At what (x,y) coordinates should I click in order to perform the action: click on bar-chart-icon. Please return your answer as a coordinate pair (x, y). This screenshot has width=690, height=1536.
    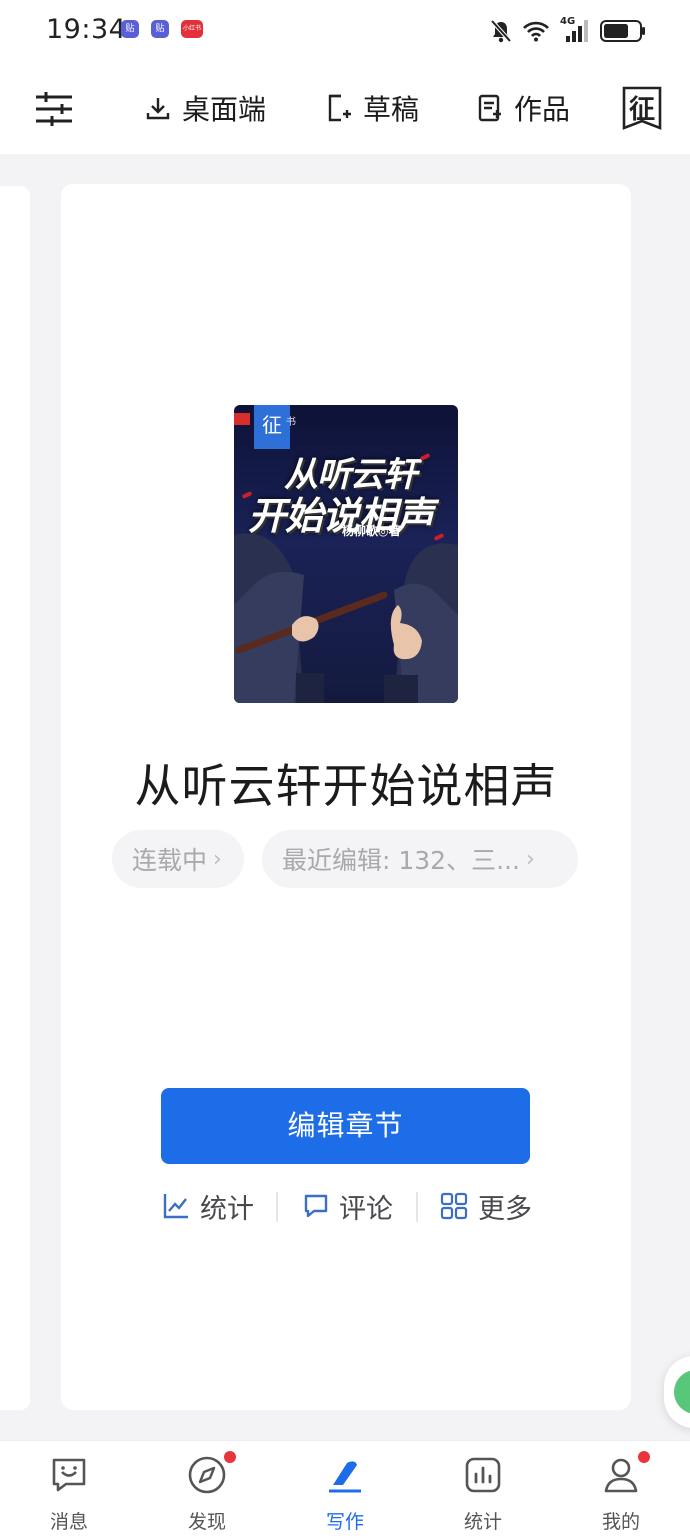
    Looking at the image, I should click on (483, 1475).